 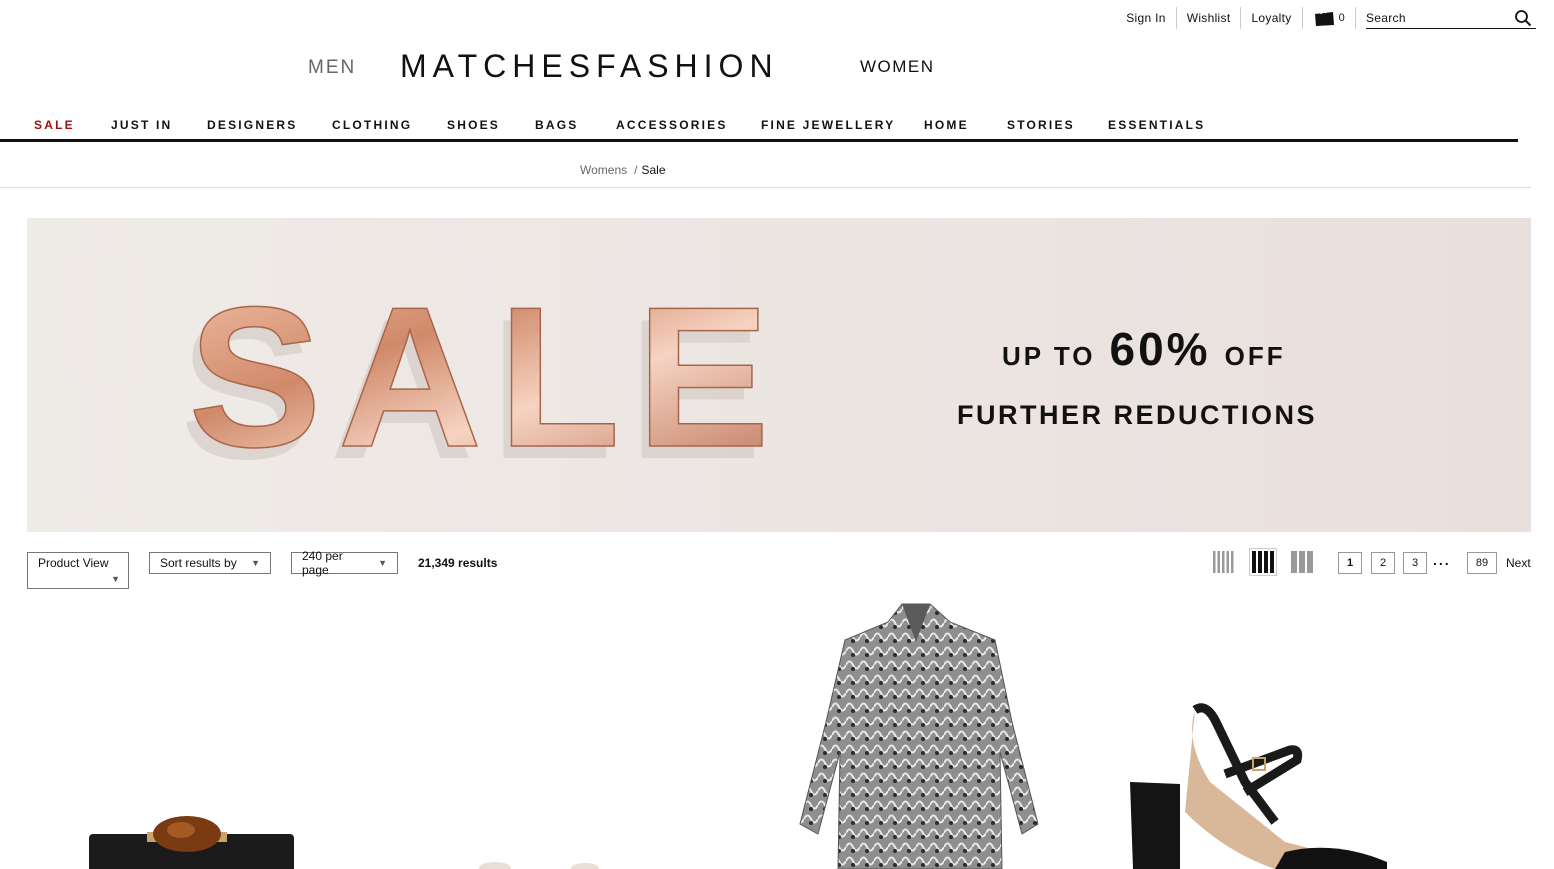 I want to click on nav-designers: DESIGNERS, so click(x=252, y=125).